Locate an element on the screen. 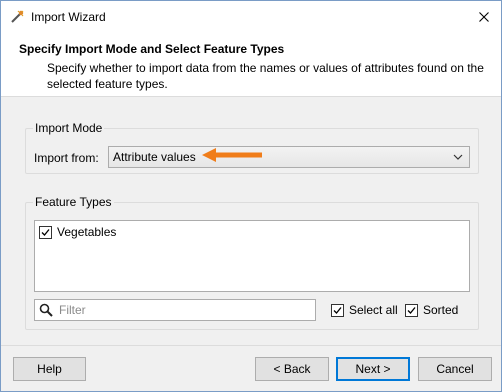 This screenshot has width=502, height=392. import-from-select: Attribute values is located at coordinates (289, 157).